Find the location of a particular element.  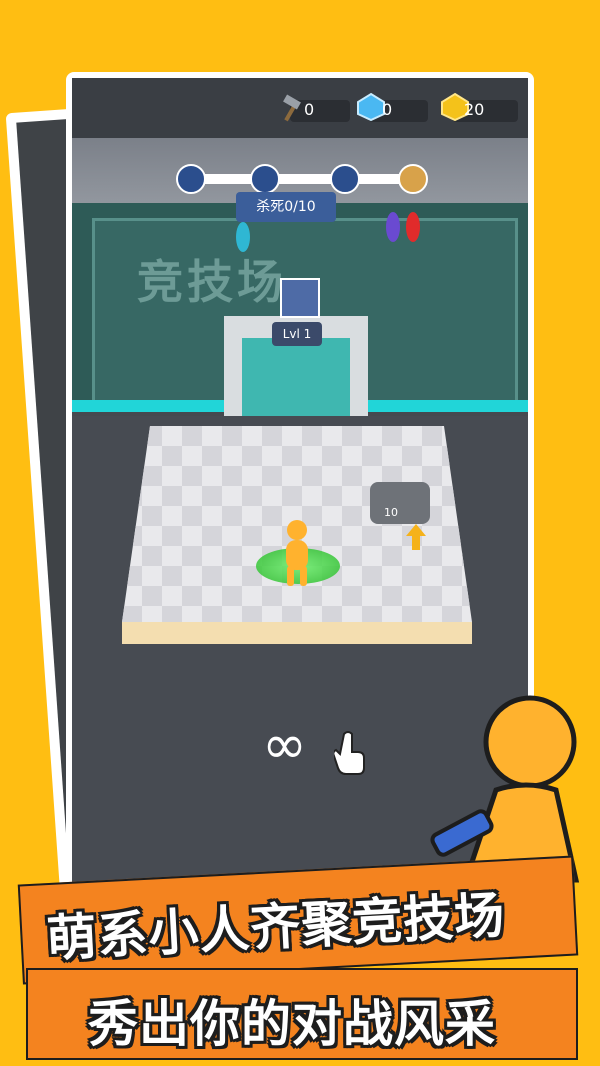

upgrade-cost: 10 is located at coordinates (391, 512).